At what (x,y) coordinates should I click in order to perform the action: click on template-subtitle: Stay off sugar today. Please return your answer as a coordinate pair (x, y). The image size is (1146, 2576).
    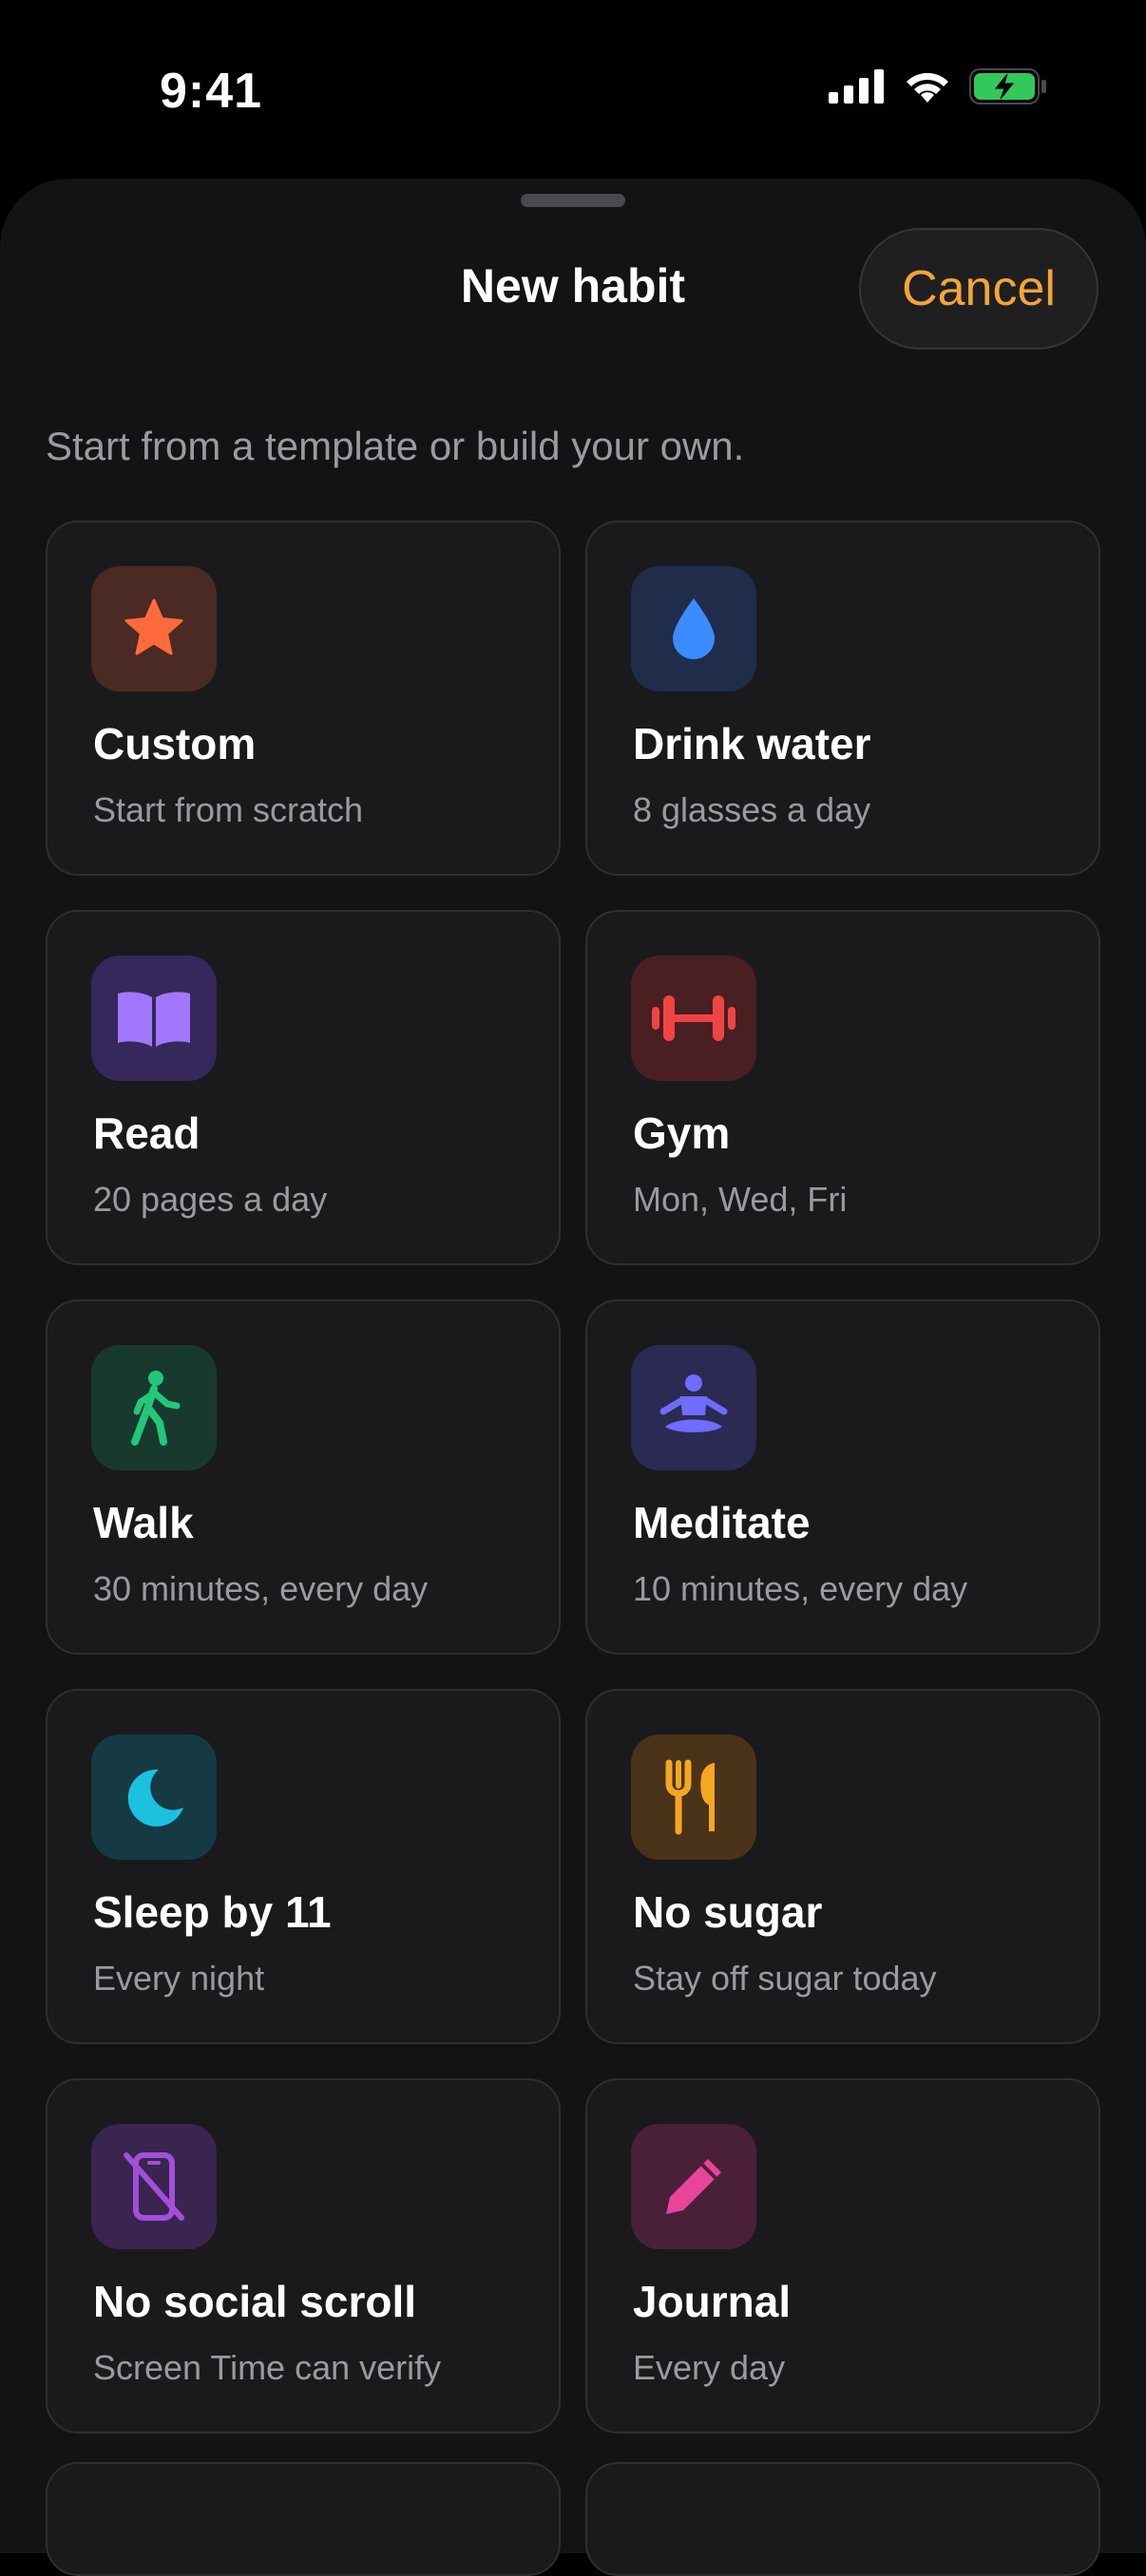
    Looking at the image, I should click on (785, 1979).